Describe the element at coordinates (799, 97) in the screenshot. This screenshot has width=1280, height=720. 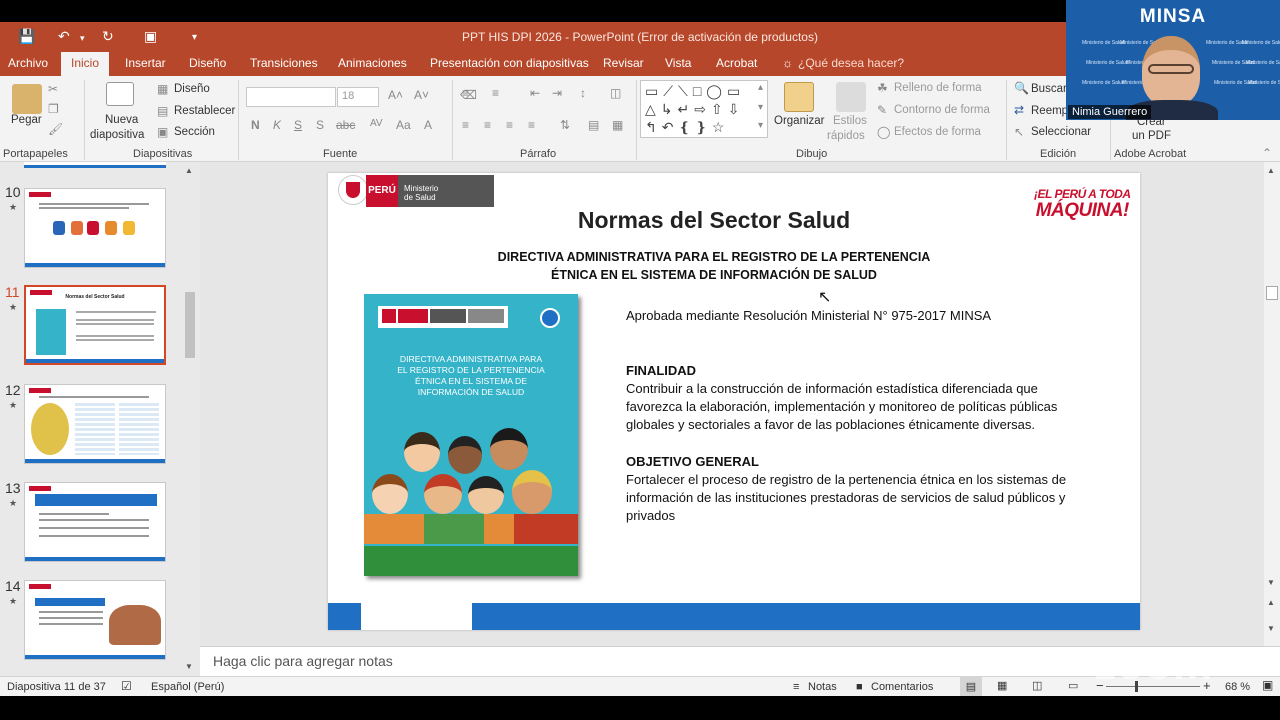
I see `arrange-icon` at that location.